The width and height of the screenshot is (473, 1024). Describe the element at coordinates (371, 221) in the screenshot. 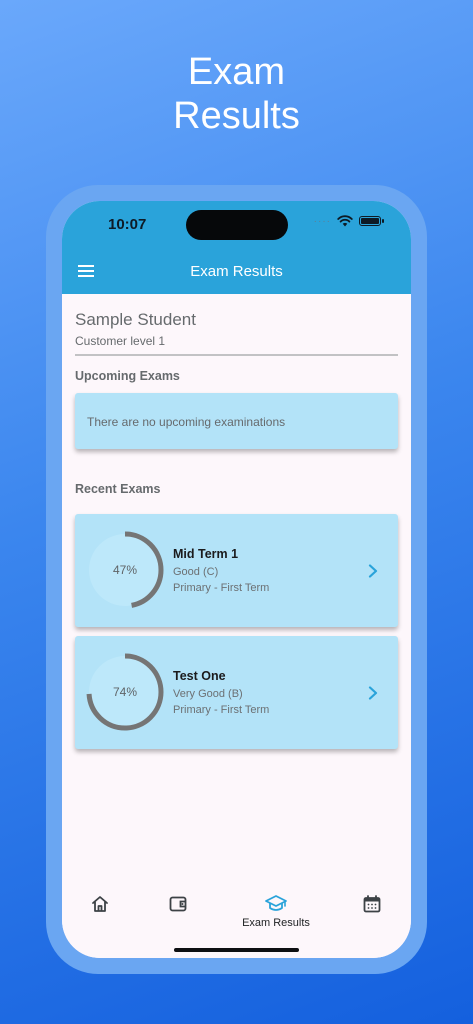

I see `battery-icon` at that location.